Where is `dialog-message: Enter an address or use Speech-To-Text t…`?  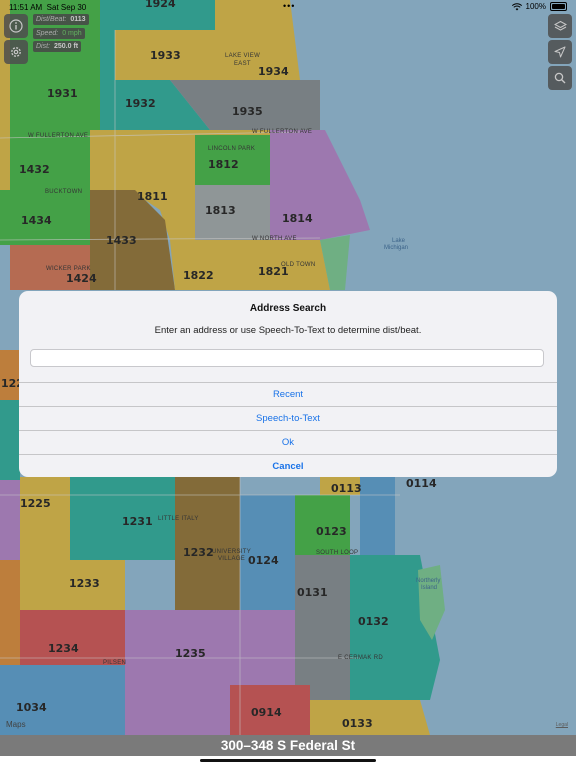 dialog-message: Enter an address or use Speech-To-Text t… is located at coordinates (288, 330).